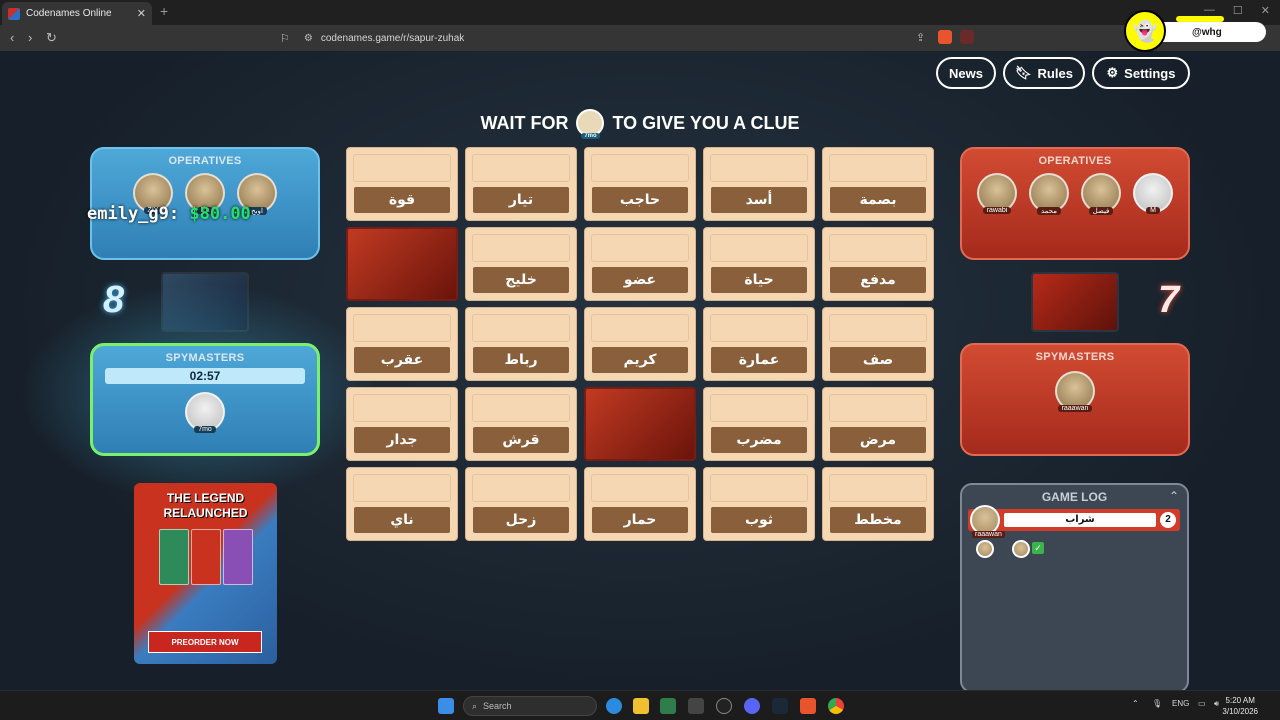 This screenshot has width=1280, height=720. I want to click on extension-icon, so click(967, 37).